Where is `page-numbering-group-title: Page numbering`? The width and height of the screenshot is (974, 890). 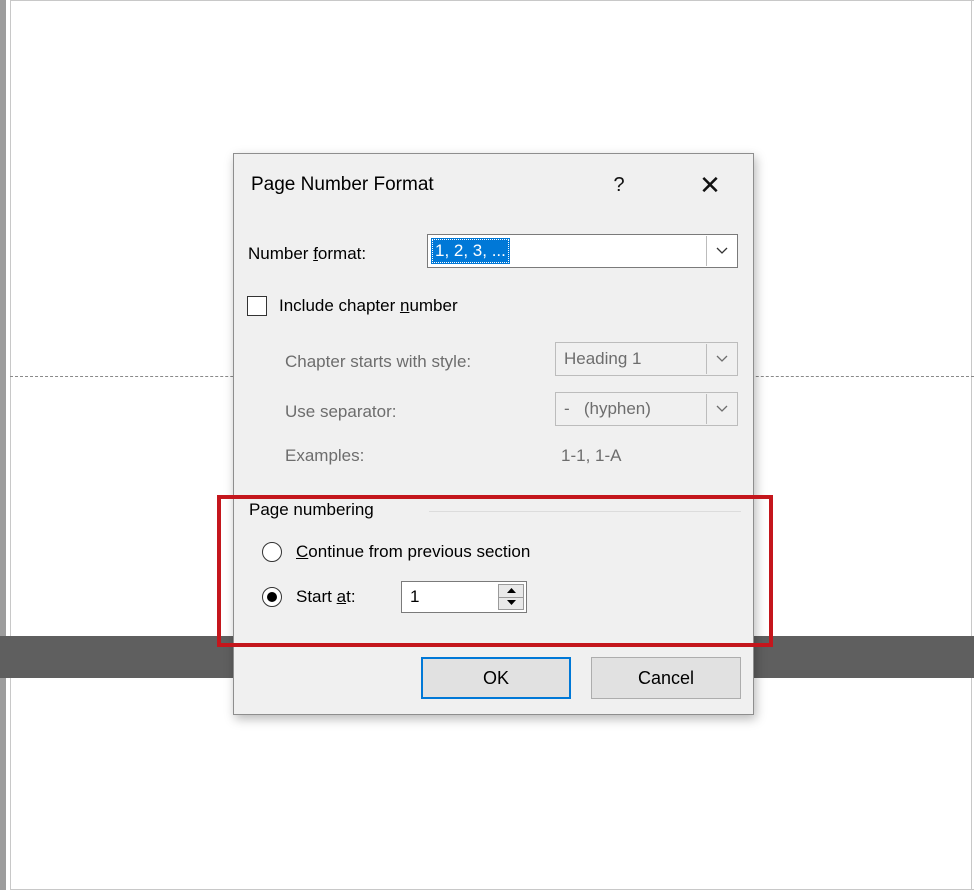 page-numbering-group-title: Page numbering is located at coordinates (314, 510).